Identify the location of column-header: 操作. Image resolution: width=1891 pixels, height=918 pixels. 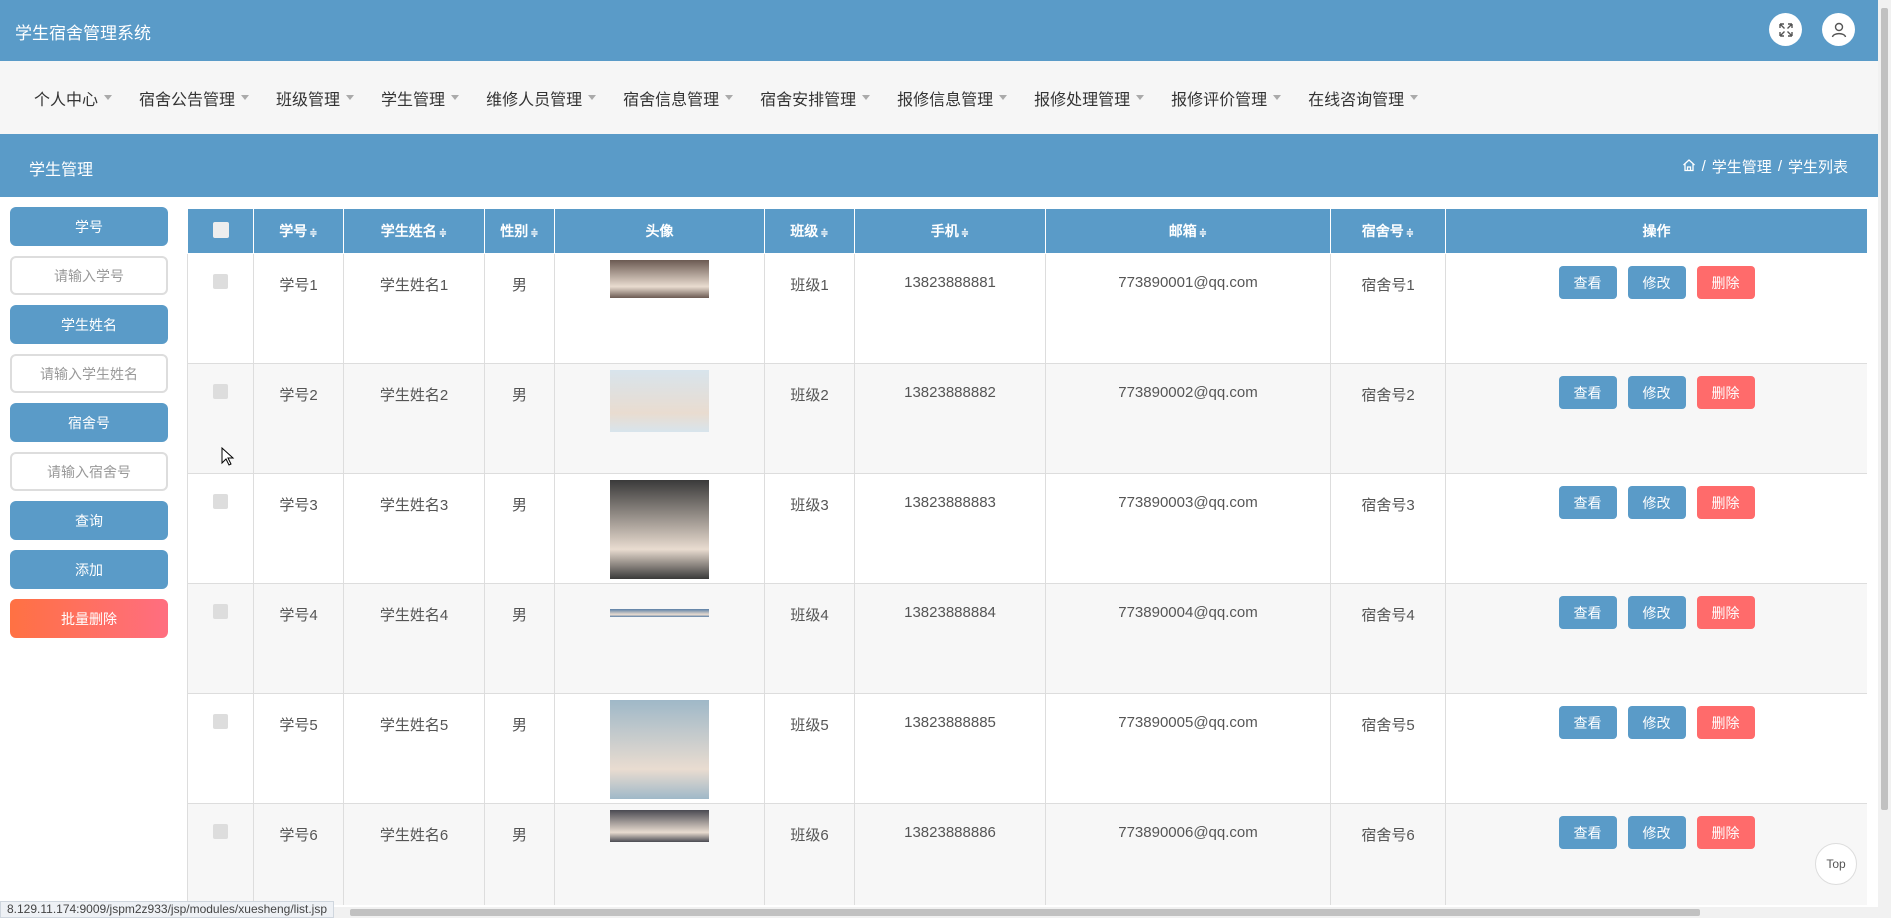
(1656, 231).